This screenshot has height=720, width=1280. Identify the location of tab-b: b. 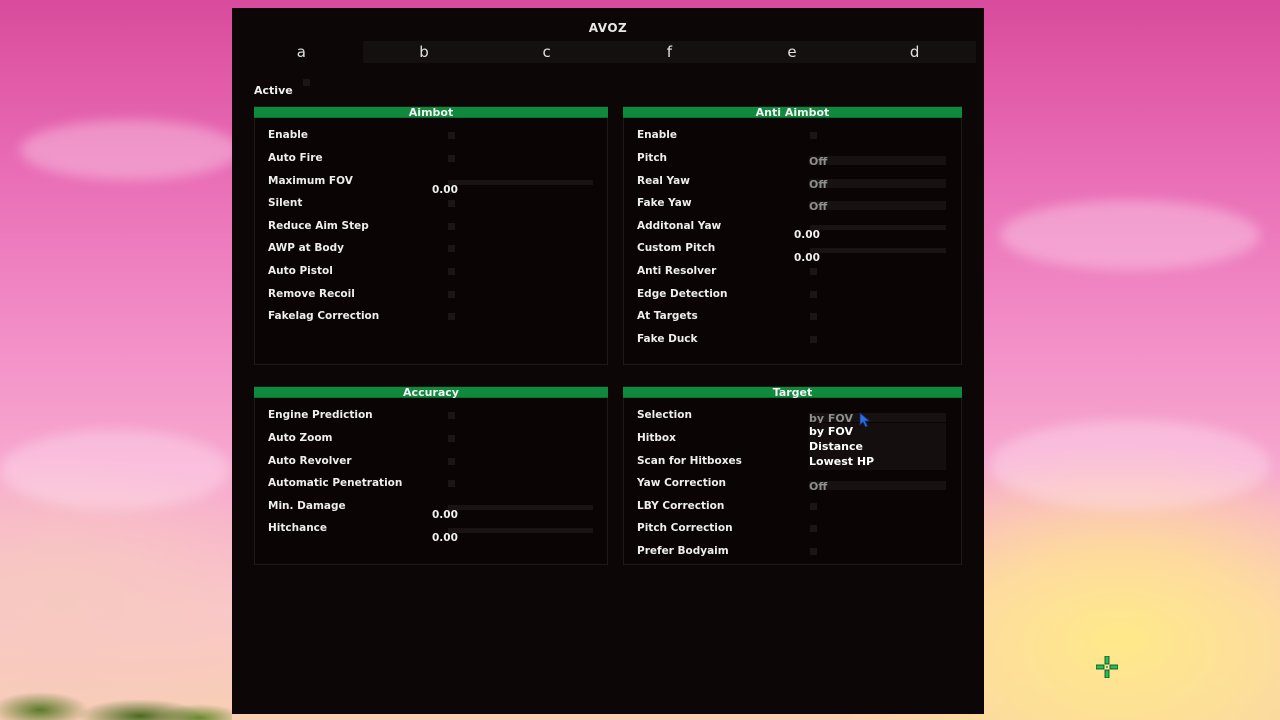
(424, 52).